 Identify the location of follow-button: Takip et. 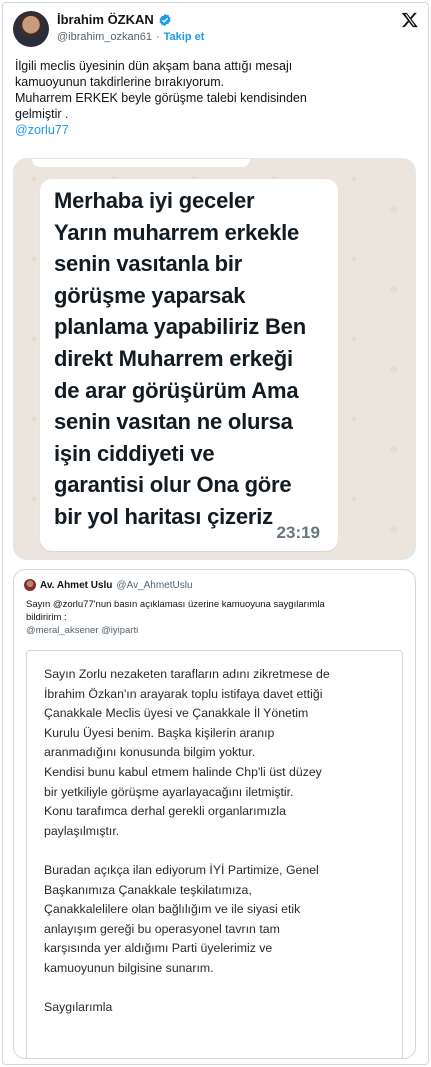
(184, 37).